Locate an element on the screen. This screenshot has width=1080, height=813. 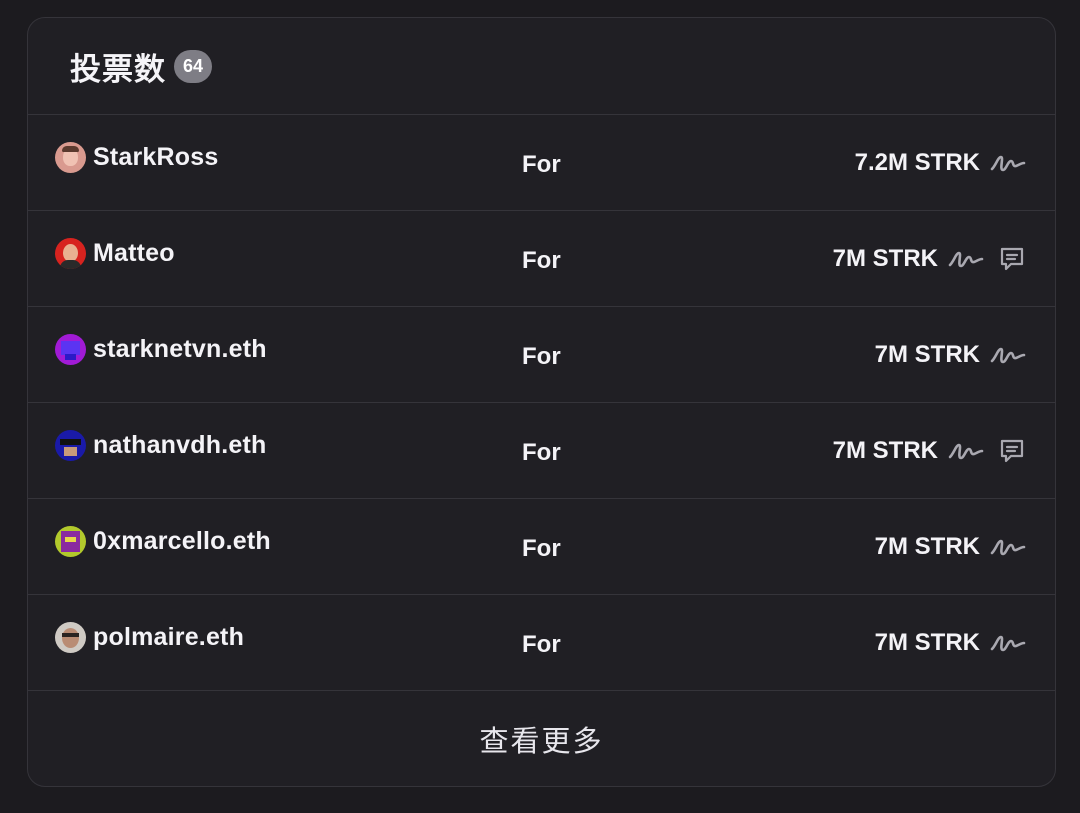
voter-name: polmaire.eth is located at coordinates (169, 637).